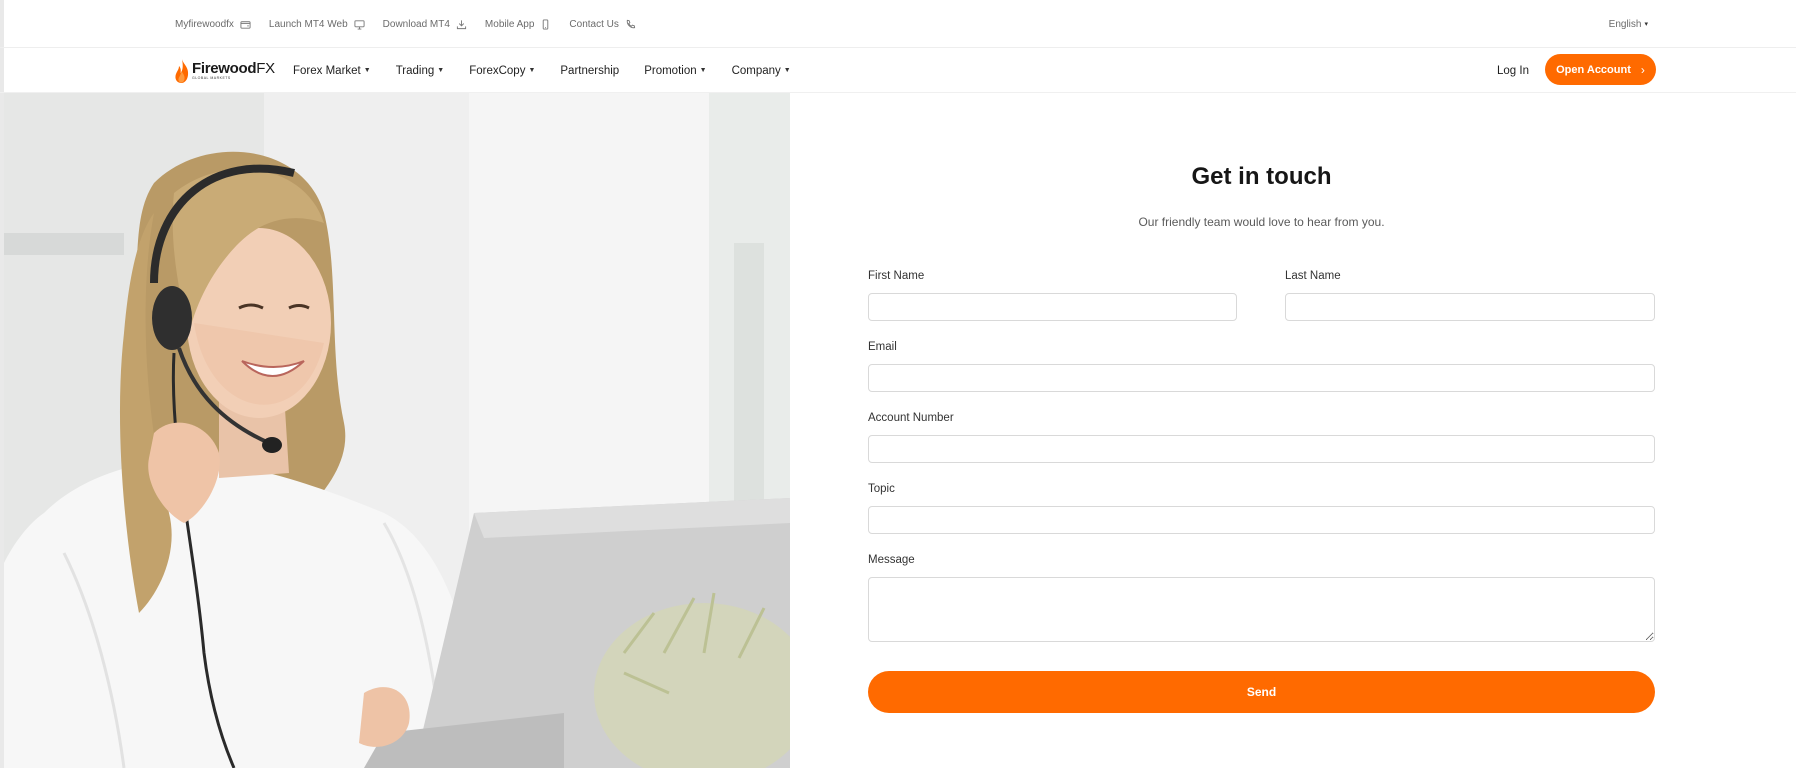  What do you see at coordinates (546, 24) in the screenshot?
I see `phone-icon` at bounding box center [546, 24].